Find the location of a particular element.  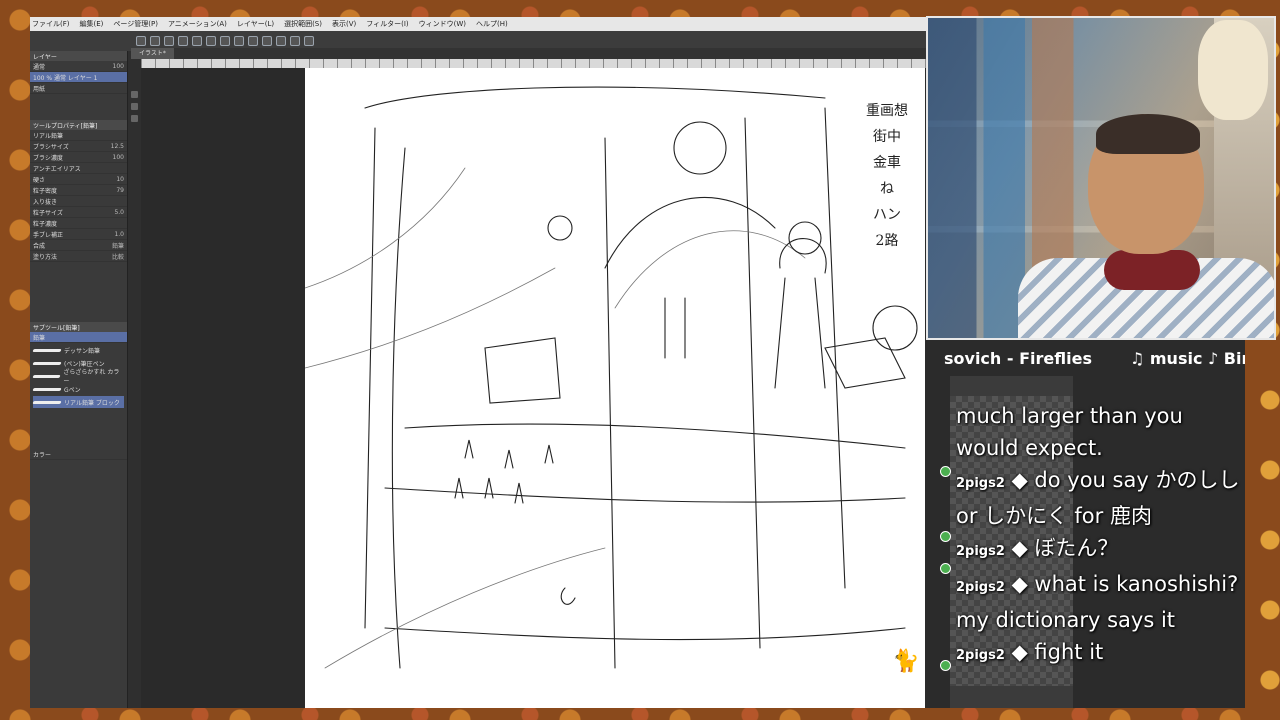

brush-item: リアル鉛筆 ブロック is located at coordinates (78, 402).